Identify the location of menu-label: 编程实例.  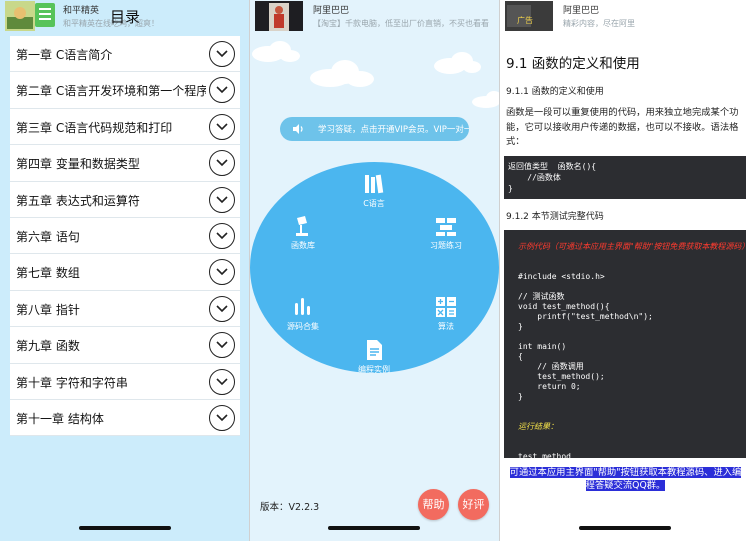
(374, 369).